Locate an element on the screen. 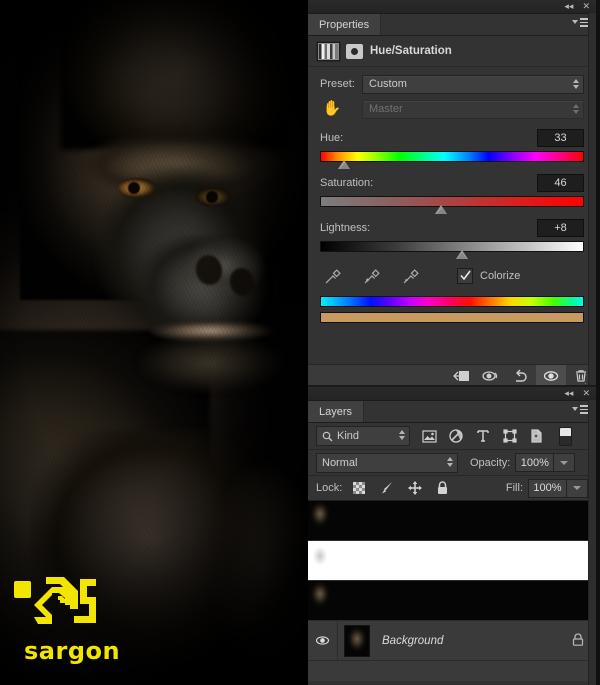 The height and width of the screenshot is (685, 600). filter-kind-stepper-icon is located at coordinates (402, 435).